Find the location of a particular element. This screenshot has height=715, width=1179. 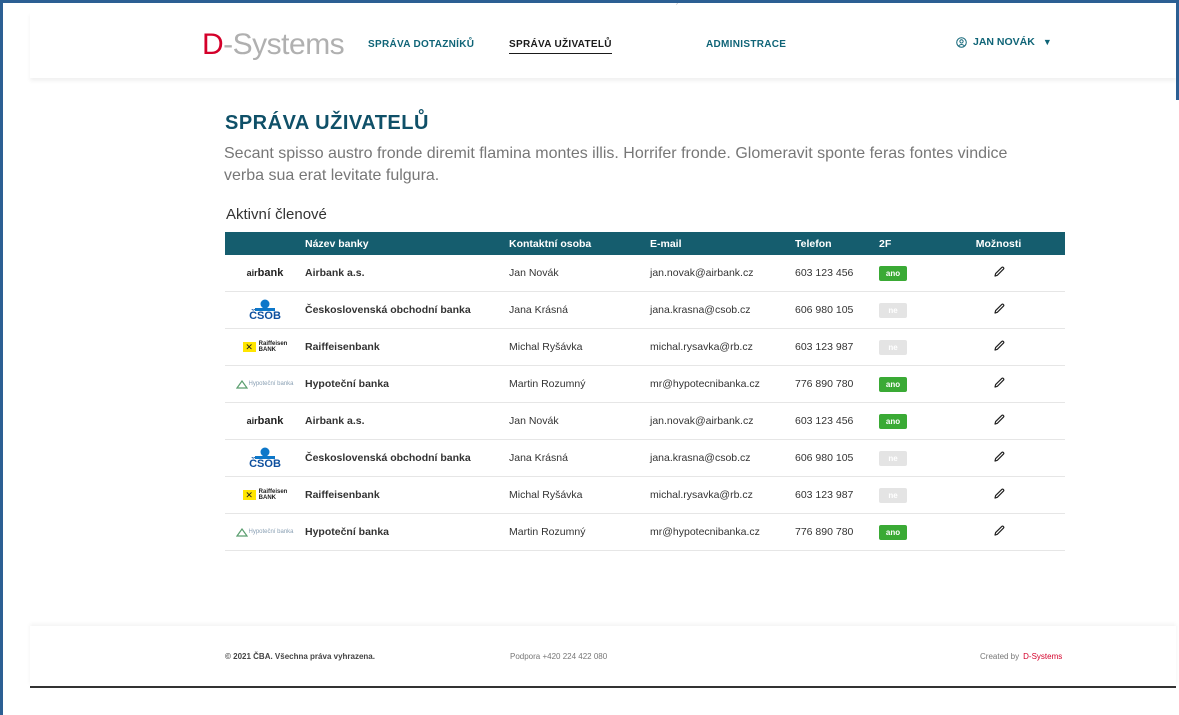

user-menu: JAN NOVÁK ▼ is located at coordinates (1004, 42).